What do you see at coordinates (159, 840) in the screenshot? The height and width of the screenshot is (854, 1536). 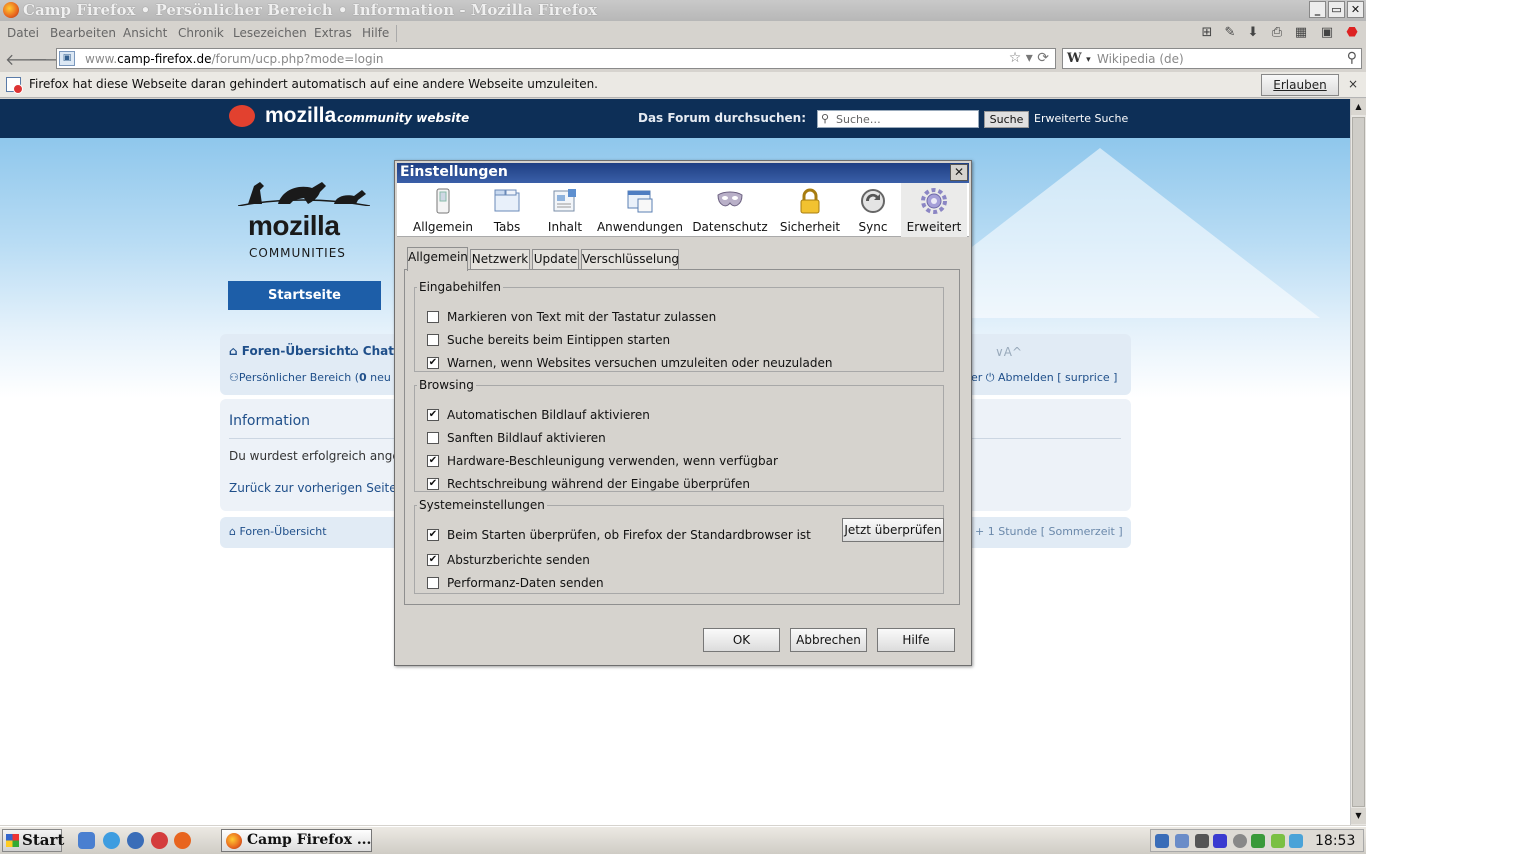 I see `quicklaunch-opera-icon` at bounding box center [159, 840].